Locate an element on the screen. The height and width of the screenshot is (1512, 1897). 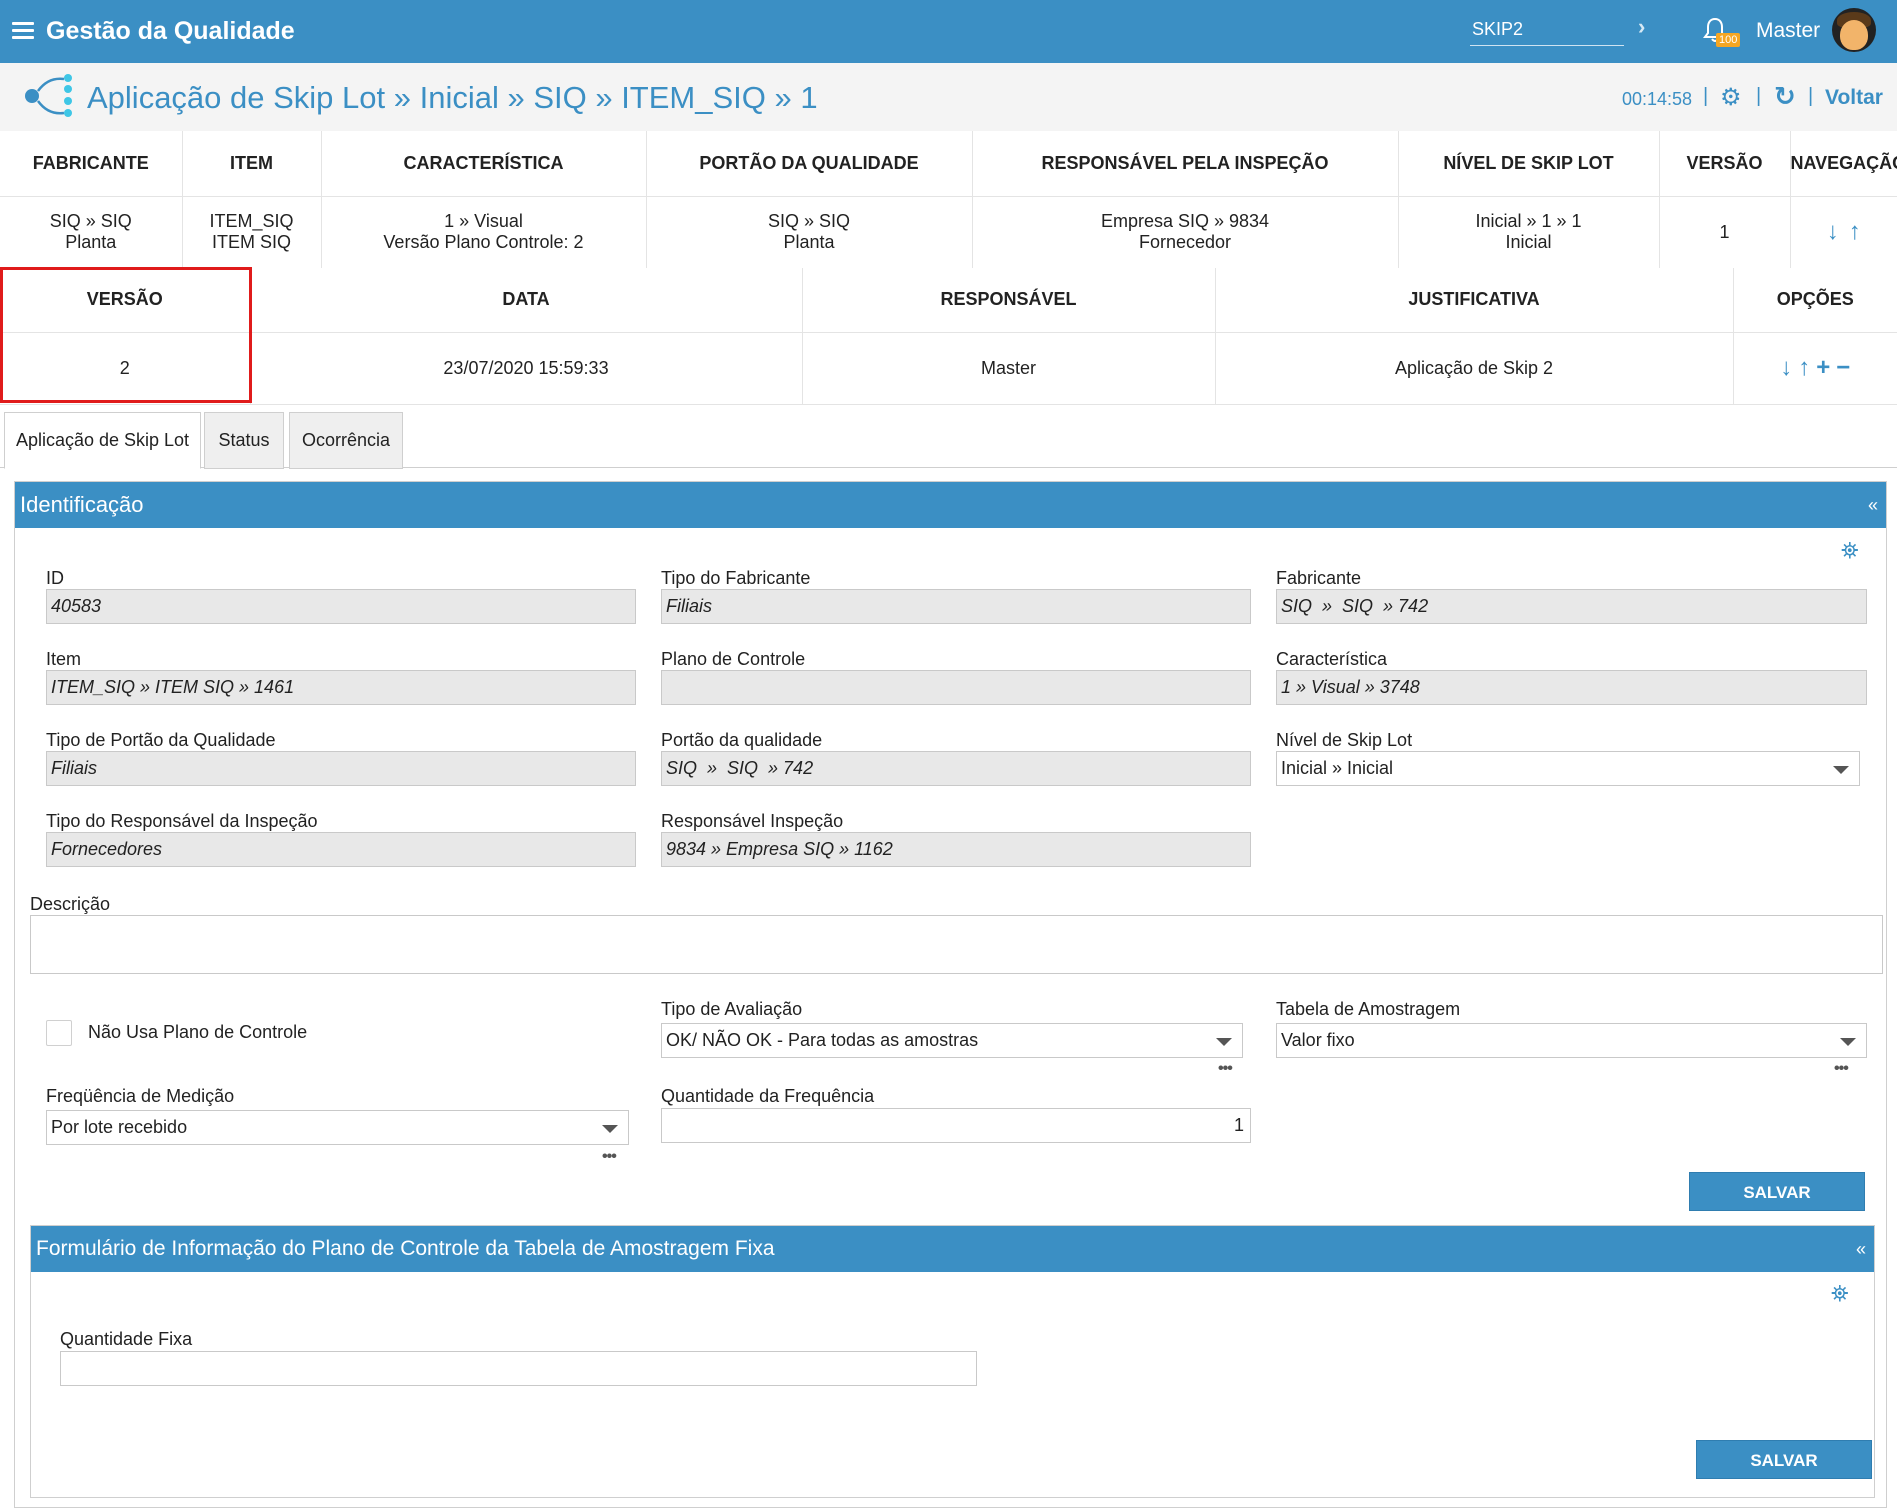
select-value: Por lote recebido is located at coordinates (119, 1127).